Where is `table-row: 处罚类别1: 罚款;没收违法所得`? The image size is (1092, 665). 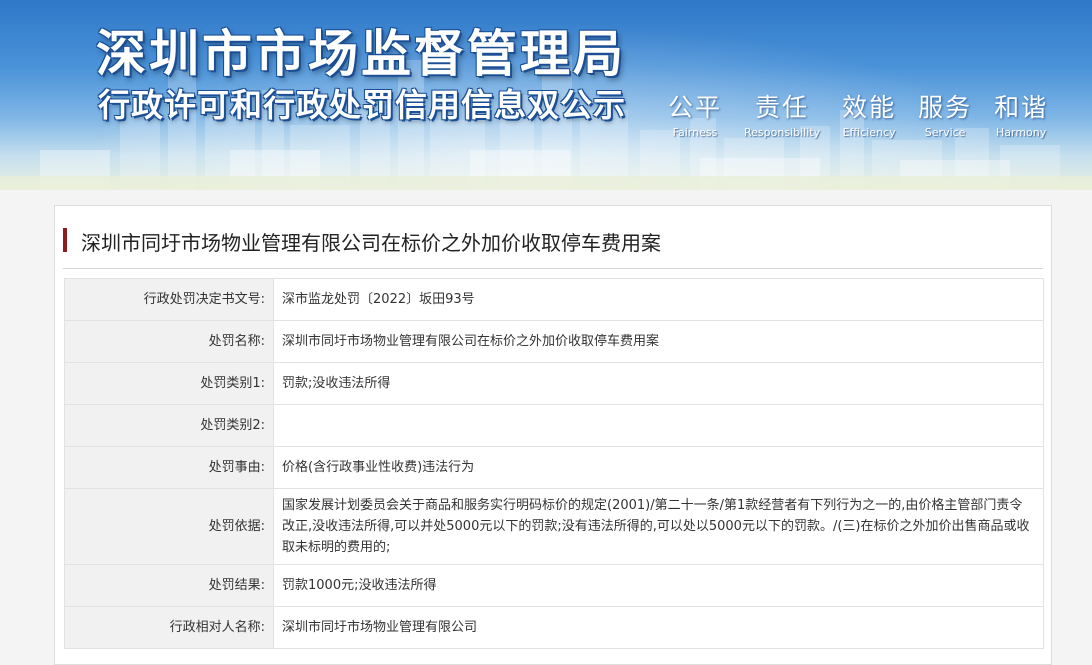 table-row: 处罚类别1: 罚款;没收违法所得 is located at coordinates (554, 383).